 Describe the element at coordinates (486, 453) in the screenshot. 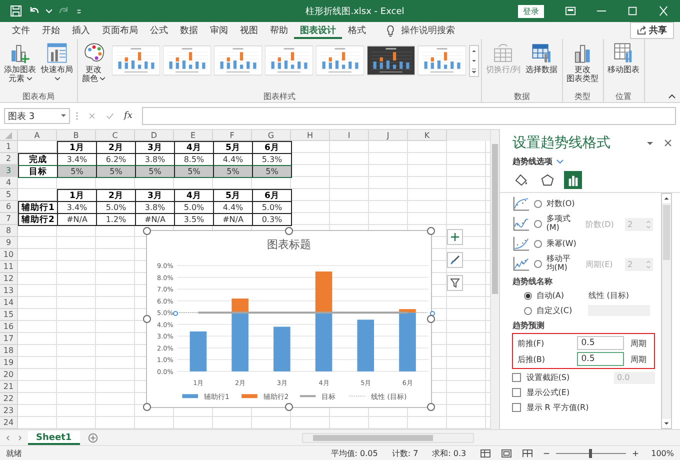

I see `normal-view-icon` at that location.